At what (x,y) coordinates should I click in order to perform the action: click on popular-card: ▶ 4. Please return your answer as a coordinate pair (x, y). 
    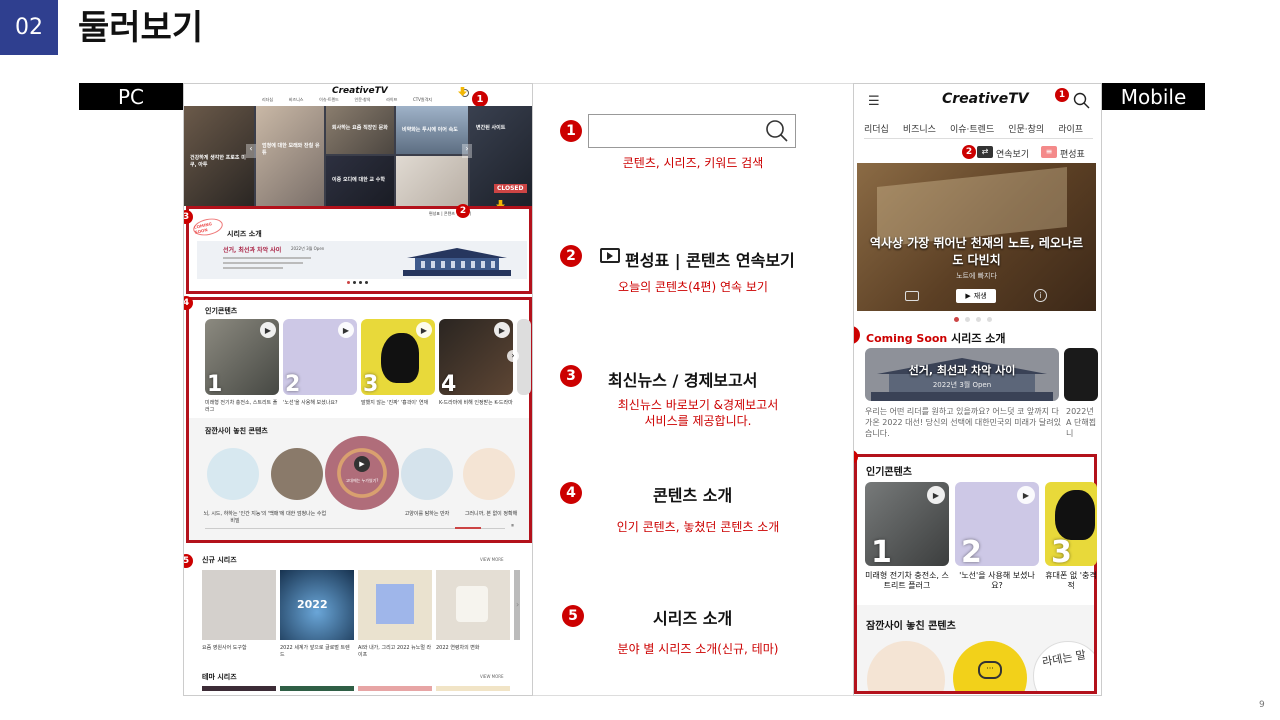
    Looking at the image, I should click on (476, 357).